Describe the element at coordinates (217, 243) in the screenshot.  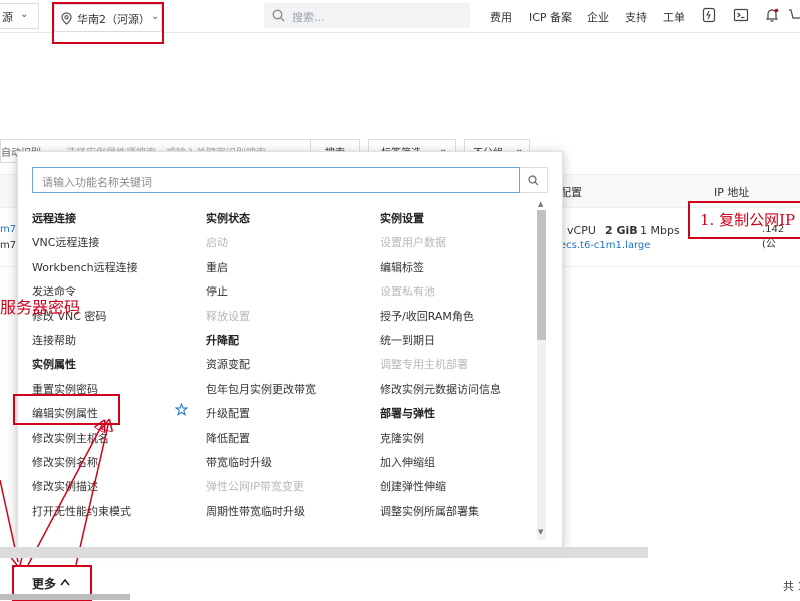
I see `menu-item: 启动` at that location.